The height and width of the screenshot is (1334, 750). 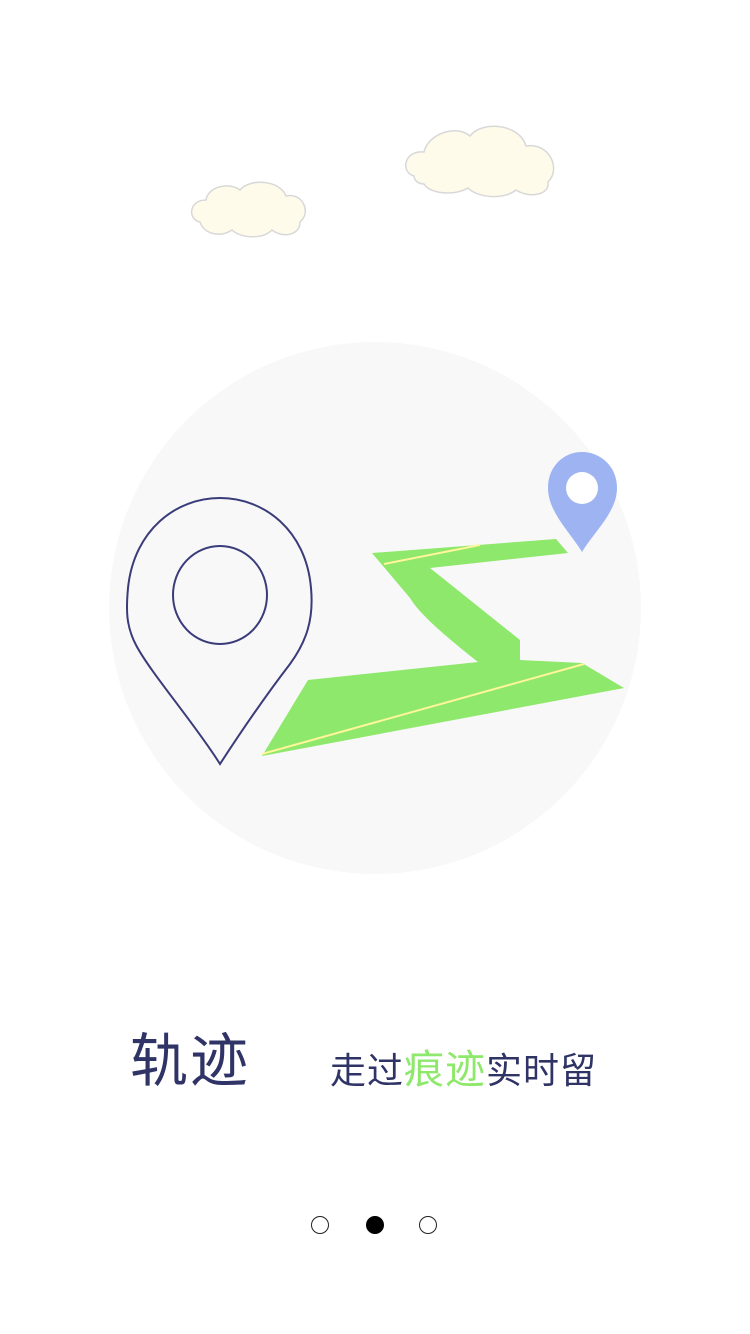 I want to click on onboarding-caption: 轨迹 走过痕迹实时留, so click(x=375, y=1065).